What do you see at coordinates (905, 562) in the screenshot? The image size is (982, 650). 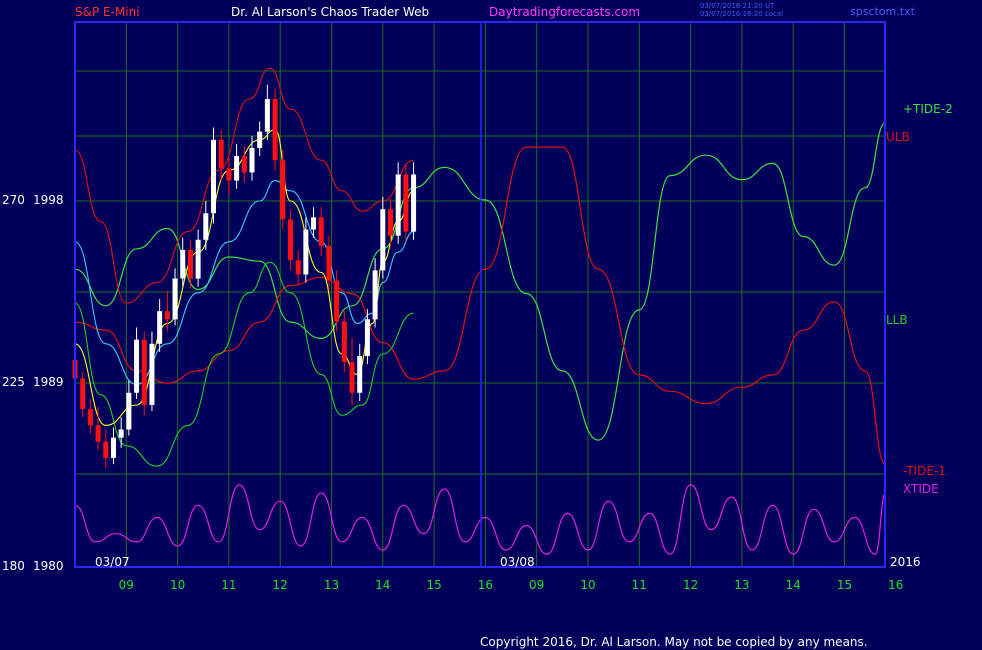 I see `year-label: 2016` at bounding box center [905, 562].